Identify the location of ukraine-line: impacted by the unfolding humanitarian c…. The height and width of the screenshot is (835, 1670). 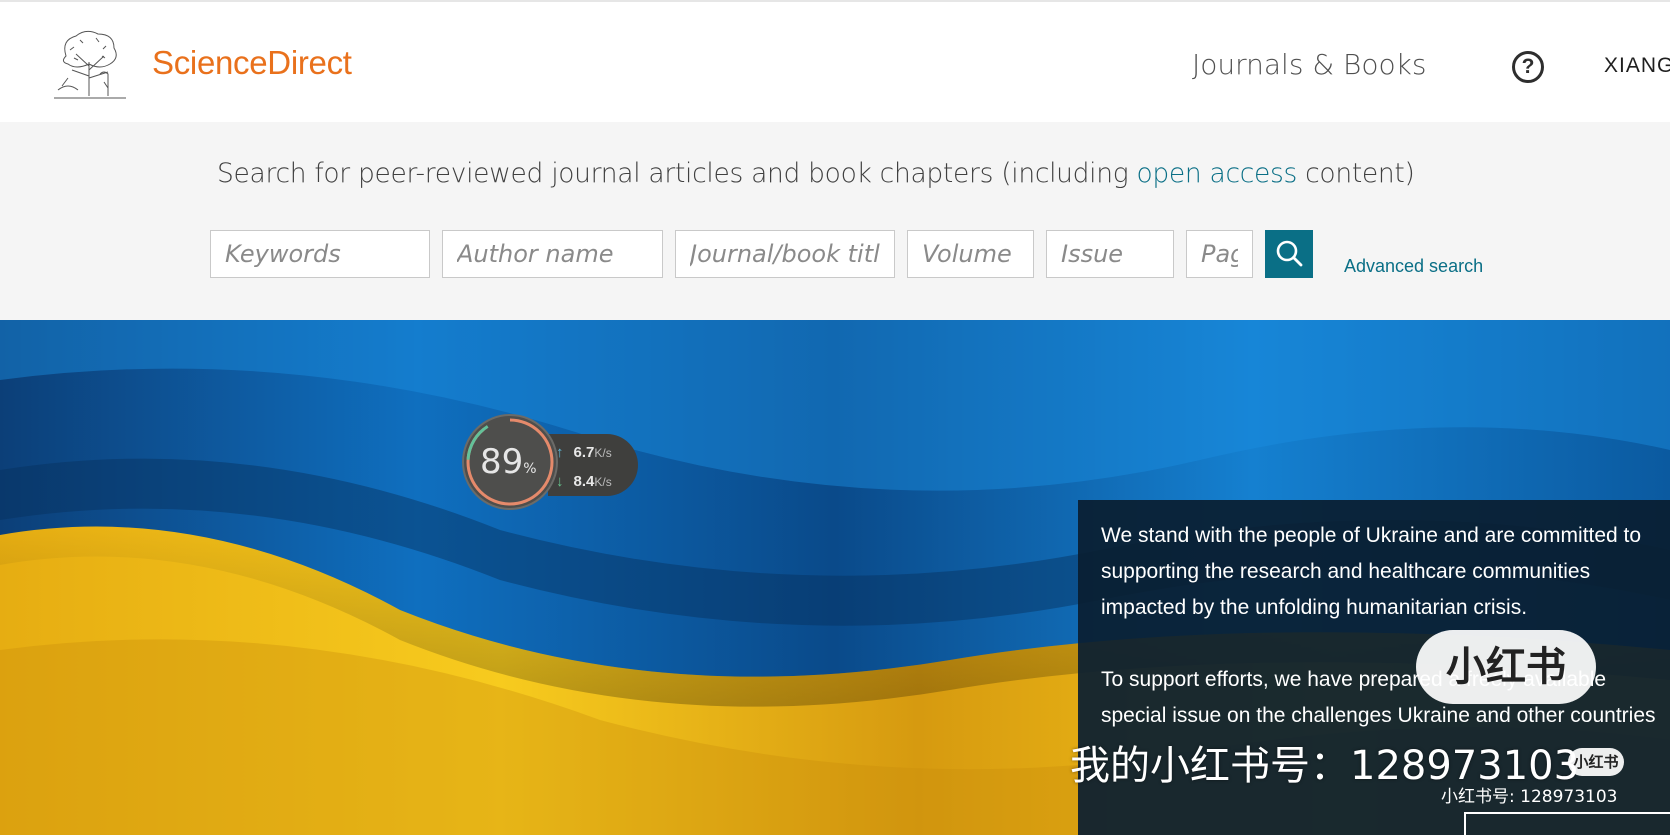
(1314, 607).